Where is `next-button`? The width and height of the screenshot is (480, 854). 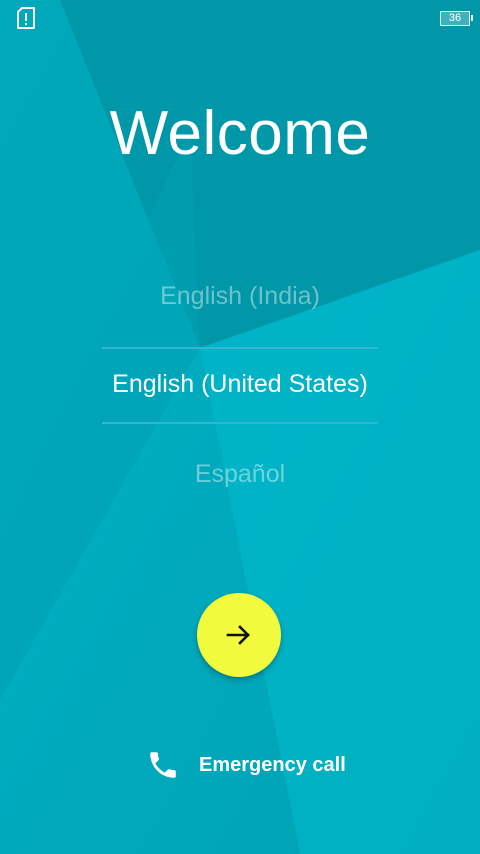 next-button is located at coordinates (239, 635).